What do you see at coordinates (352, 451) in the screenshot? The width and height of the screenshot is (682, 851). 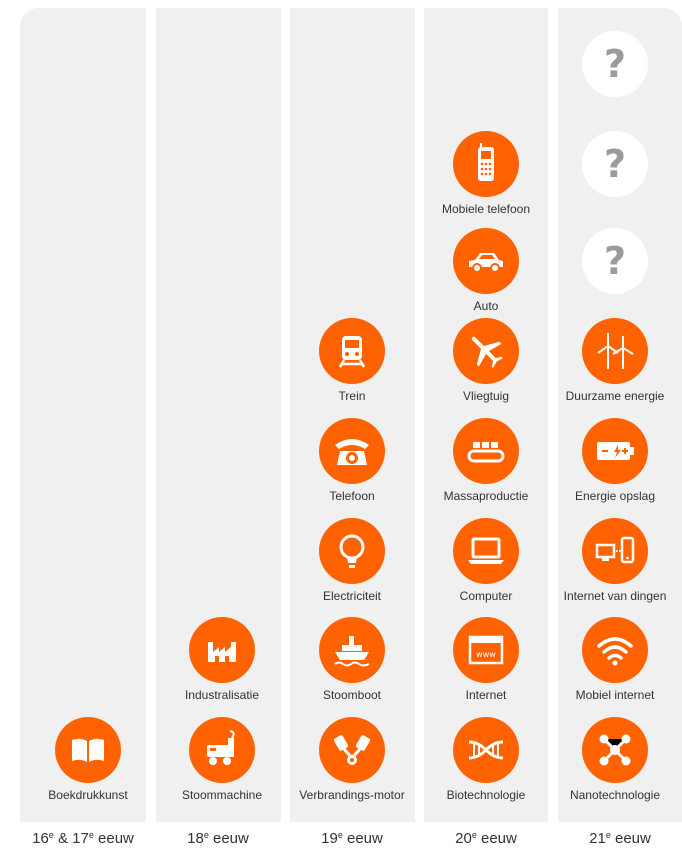 I see `rotary-phone-icon` at bounding box center [352, 451].